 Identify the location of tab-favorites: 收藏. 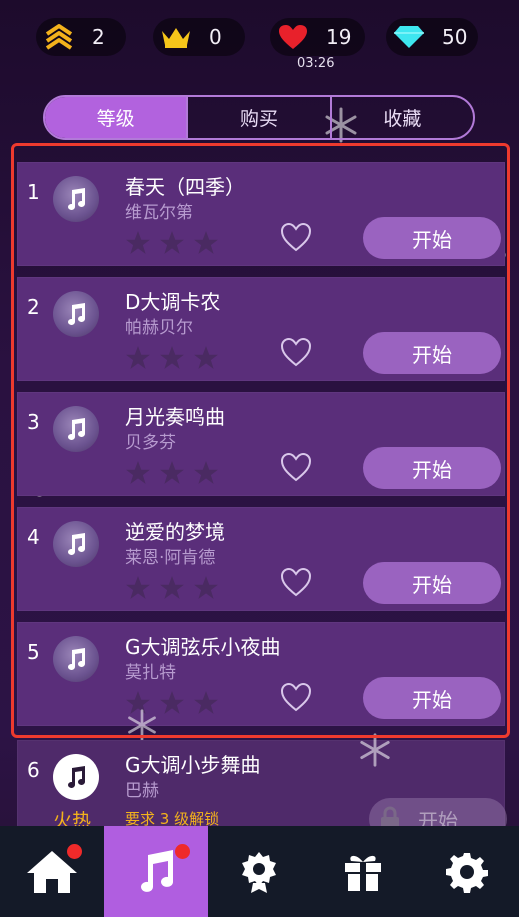
(401, 117).